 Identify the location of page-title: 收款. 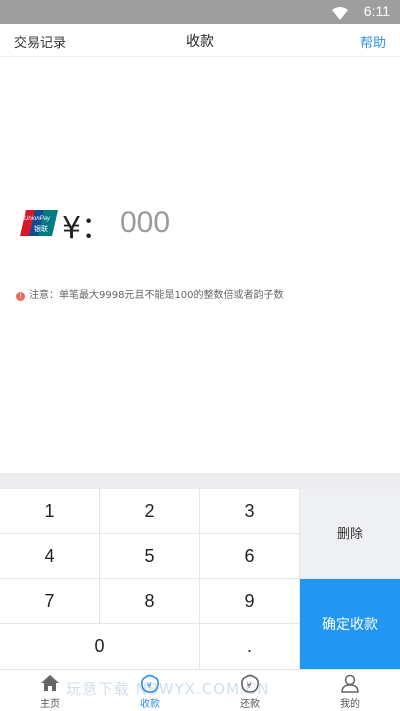
(200, 42).